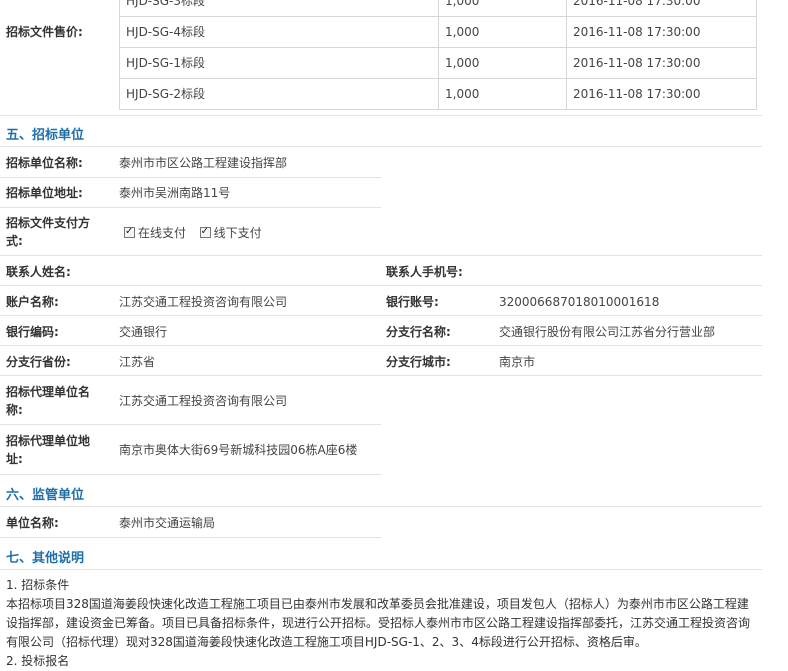  What do you see at coordinates (45, 495) in the screenshot?
I see `supervisor-heading: 六、监管单位` at bounding box center [45, 495].